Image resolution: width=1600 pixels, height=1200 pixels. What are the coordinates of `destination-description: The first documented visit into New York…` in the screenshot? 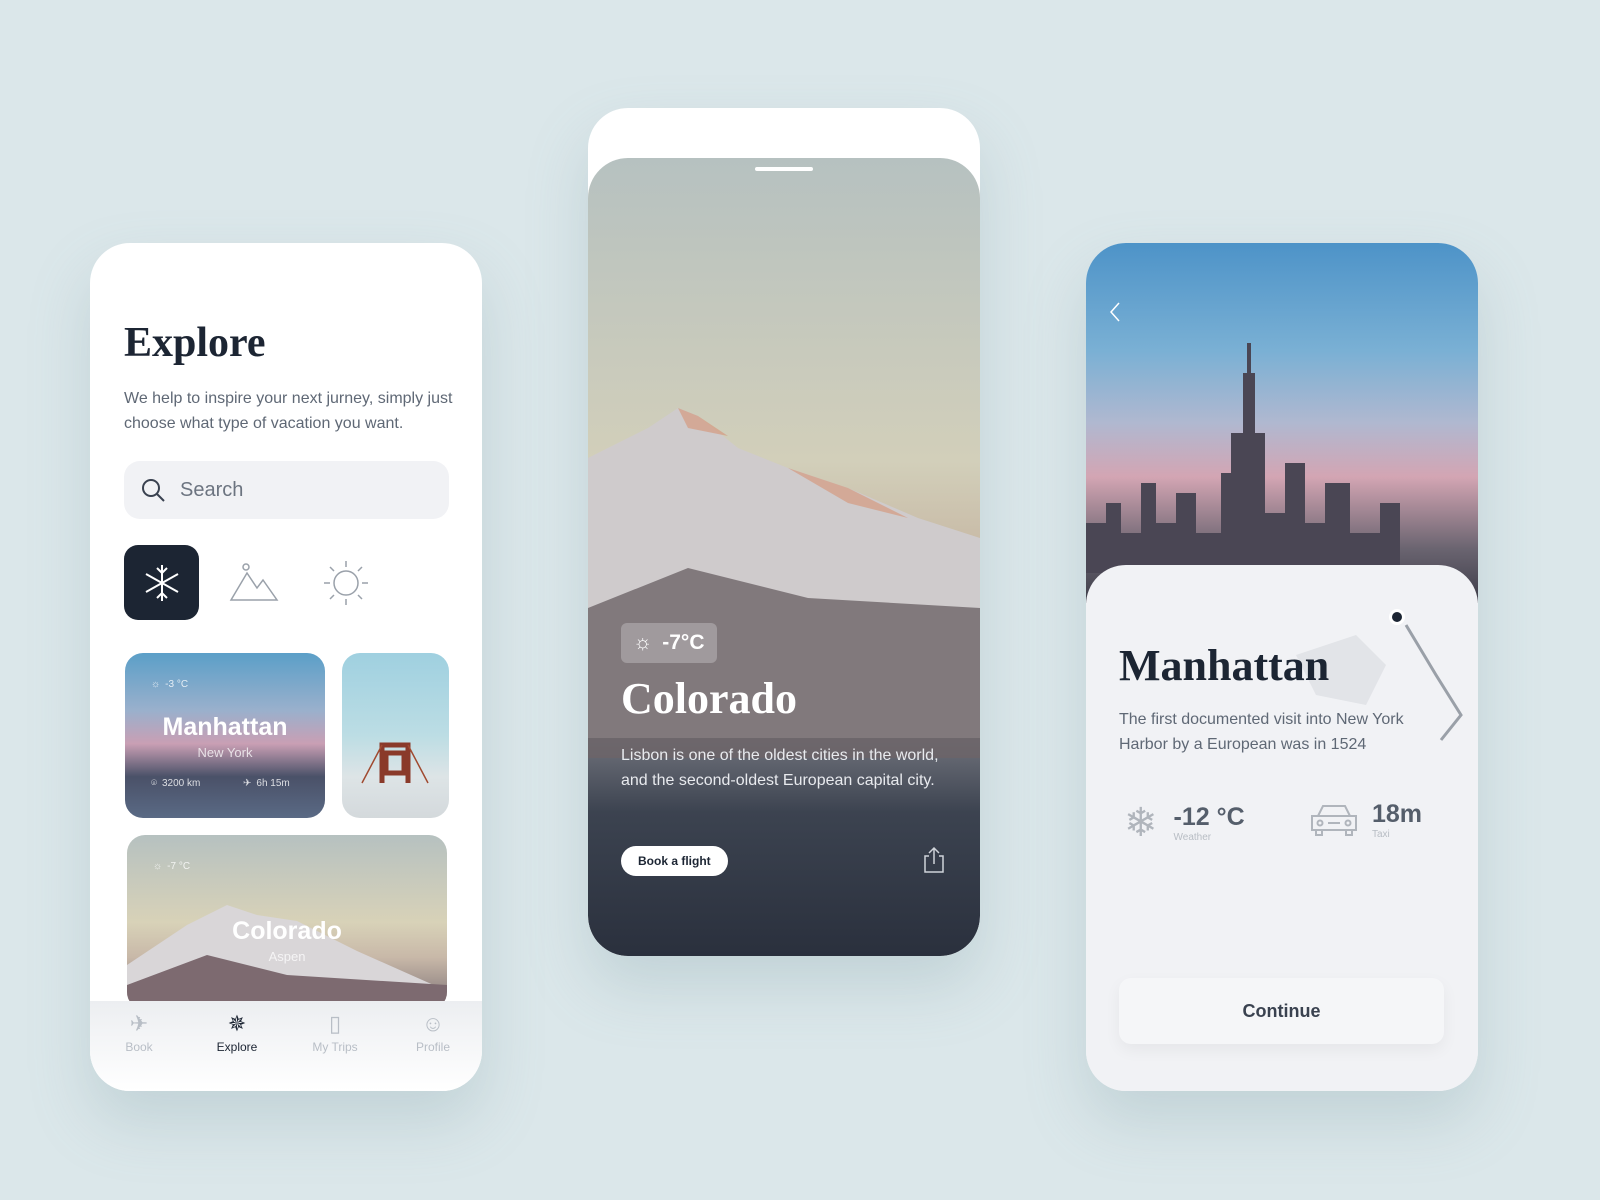 It's located at (1261, 732).